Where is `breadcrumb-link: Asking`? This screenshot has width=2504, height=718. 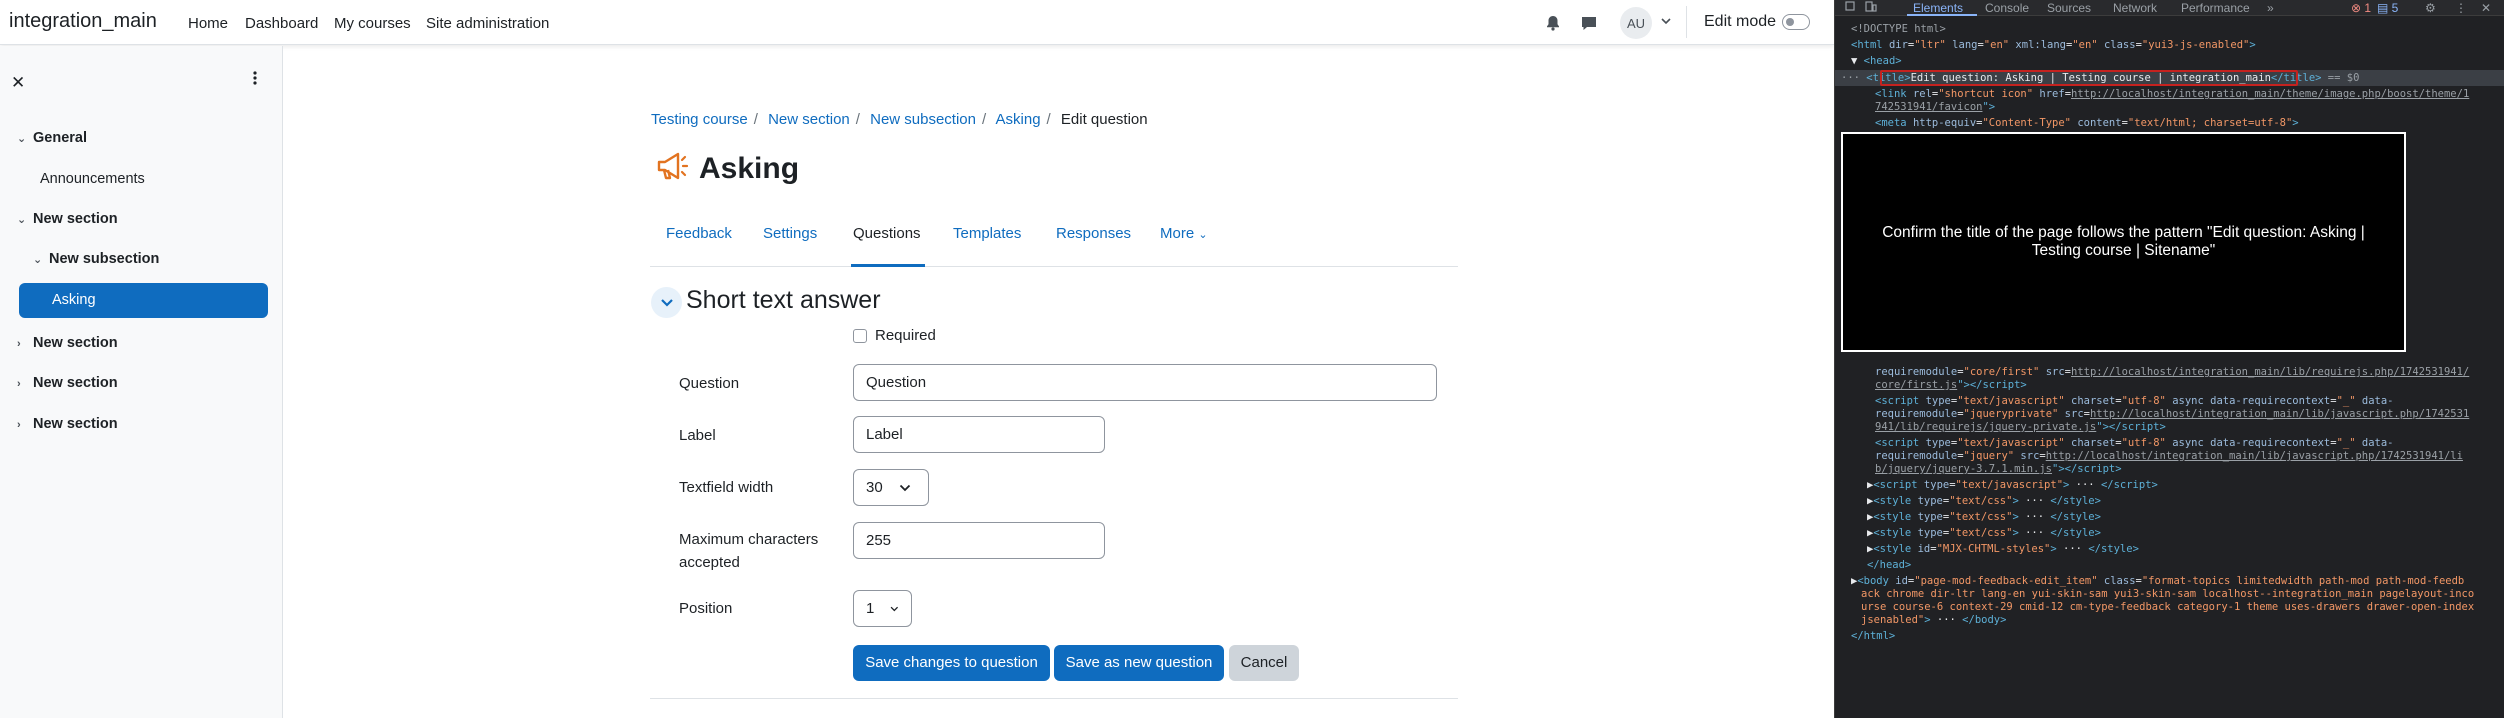 breadcrumb-link: Asking is located at coordinates (1018, 119).